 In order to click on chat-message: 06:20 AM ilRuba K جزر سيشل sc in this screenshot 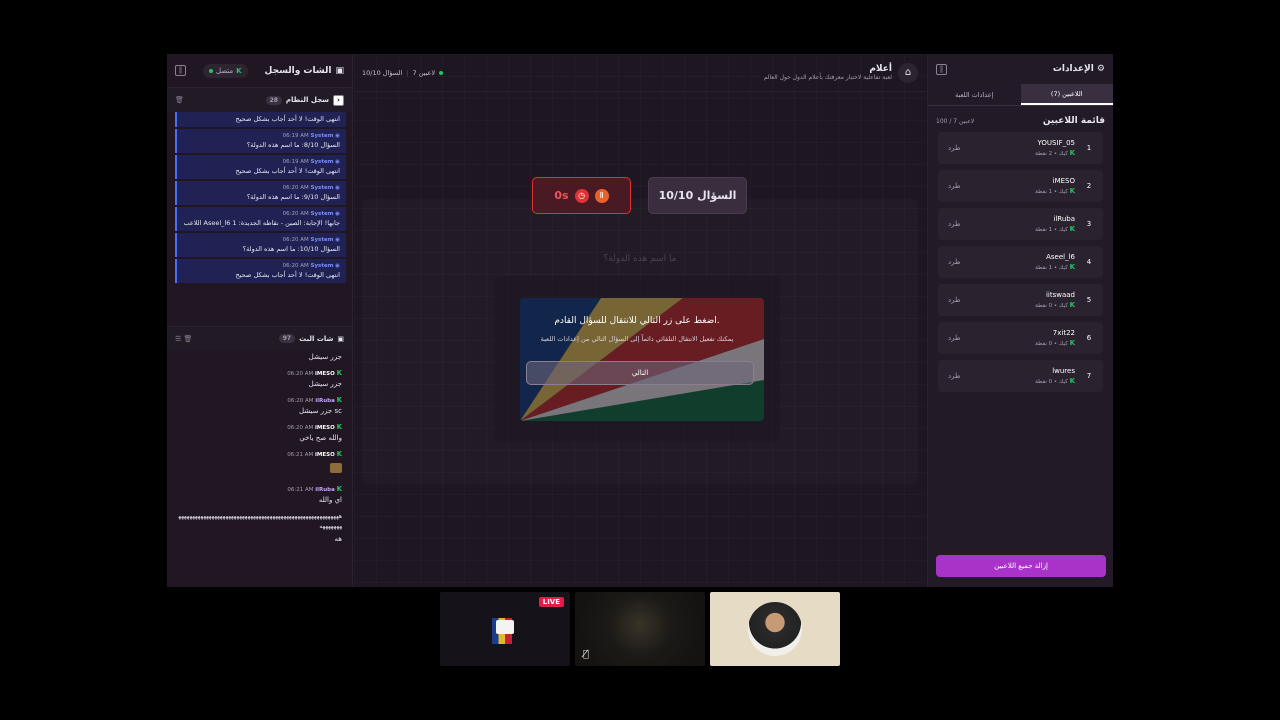, I will do `click(314, 405)`.